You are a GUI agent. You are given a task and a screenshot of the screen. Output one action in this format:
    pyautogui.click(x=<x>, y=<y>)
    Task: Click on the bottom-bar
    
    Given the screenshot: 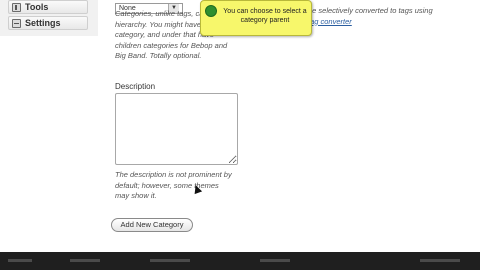 What is the action you would take?
    pyautogui.click(x=240, y=261)
    